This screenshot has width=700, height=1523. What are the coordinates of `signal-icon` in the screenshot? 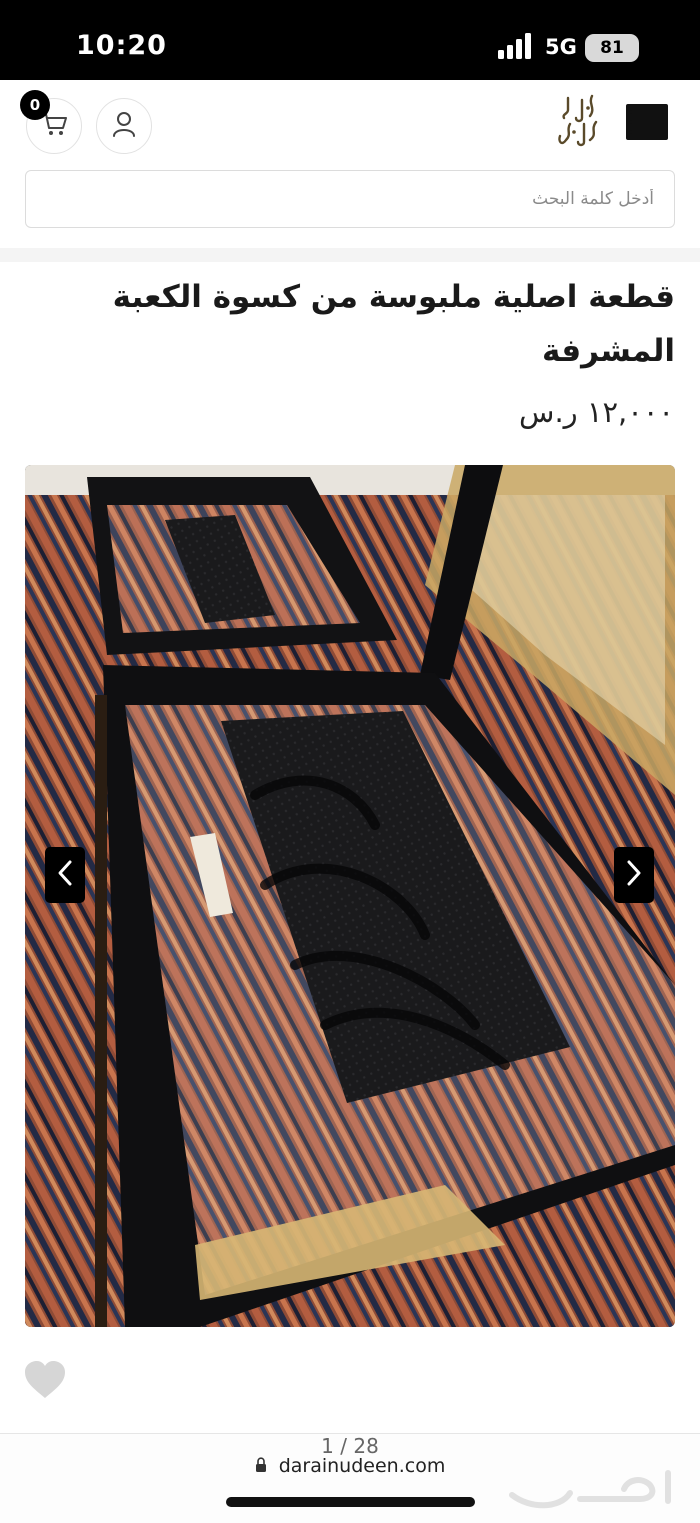 It's located at (516, 48).